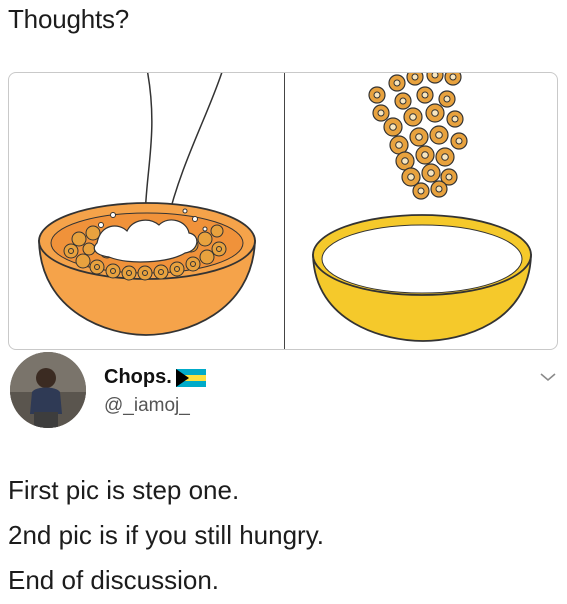 Image resolution: width=567 pixels, height=604 pixels. I want to click on tweet-header: Chops. @_iamoj_, so click(286, 392).